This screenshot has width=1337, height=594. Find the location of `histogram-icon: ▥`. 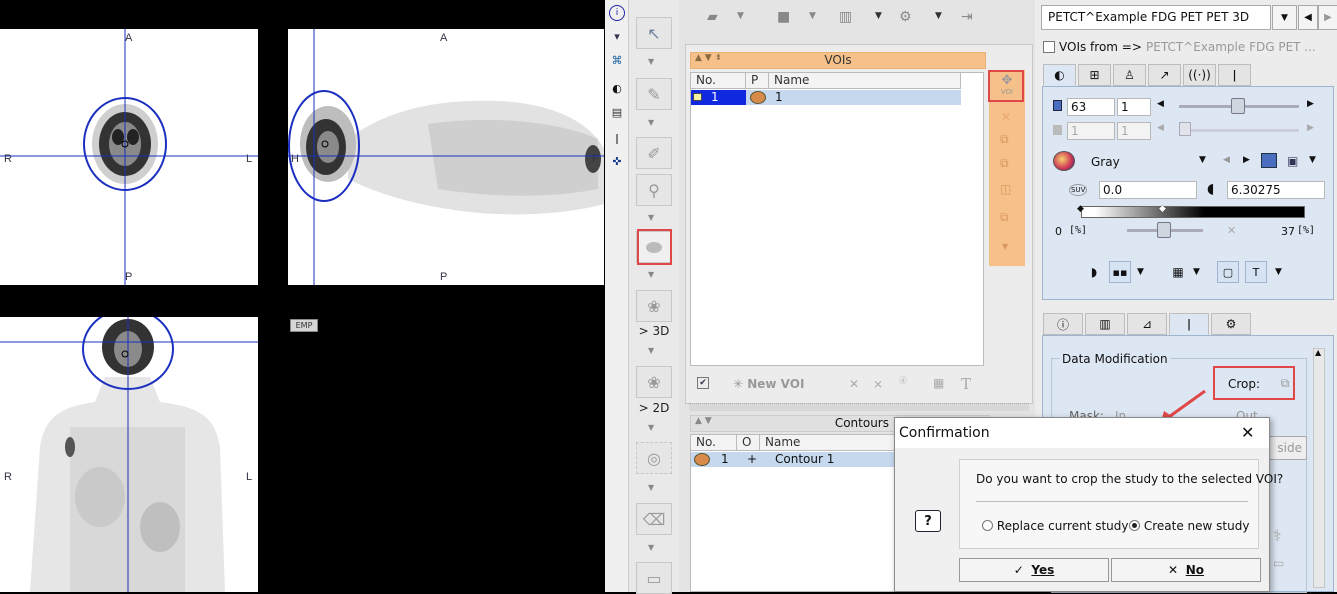

histogram-icon: ▥ is located at coordinates (845, 17).